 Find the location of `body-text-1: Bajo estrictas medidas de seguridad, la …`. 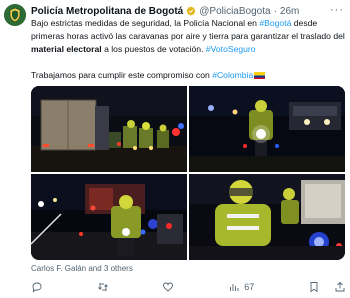

body-text-1: Bajo estrictas medidas de seguridad, la … is located at coordinates (145, 23).